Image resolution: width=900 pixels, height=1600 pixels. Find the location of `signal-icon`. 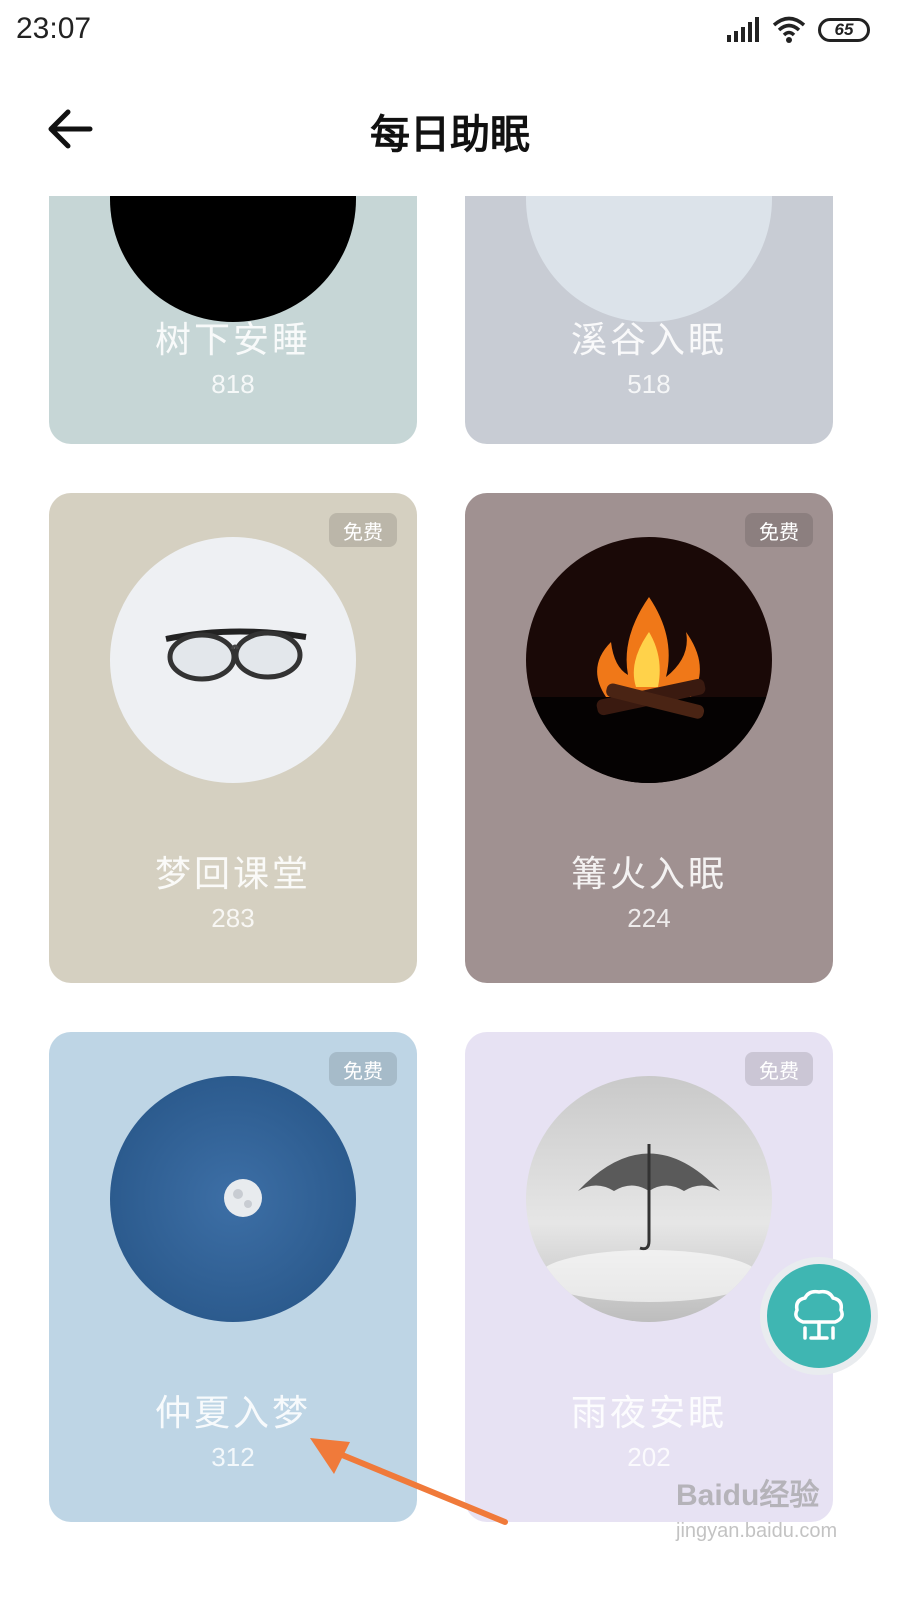

signal-icon is located at coordinates (743, 29).